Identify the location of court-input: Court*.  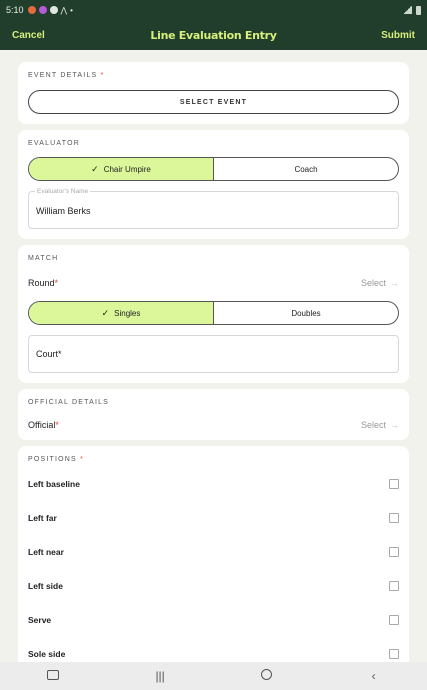
(213, 354).